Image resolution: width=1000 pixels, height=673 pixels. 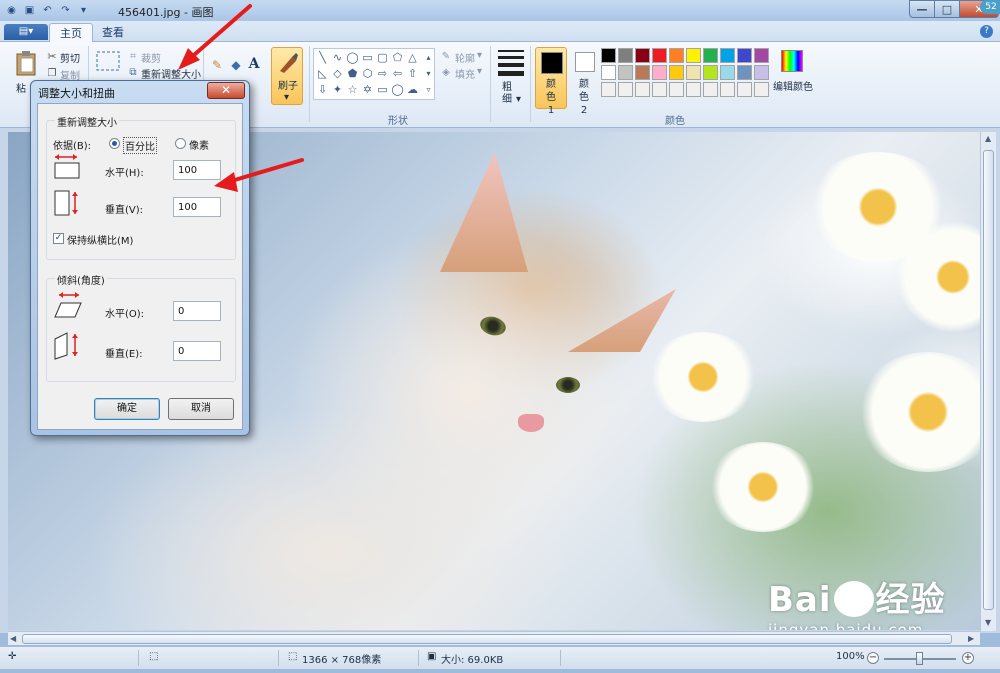 What do you see at coordinates (352, 89) in the screenshot?
I see `five-point-star-icon: ☆` at bounding box center [352, 89].